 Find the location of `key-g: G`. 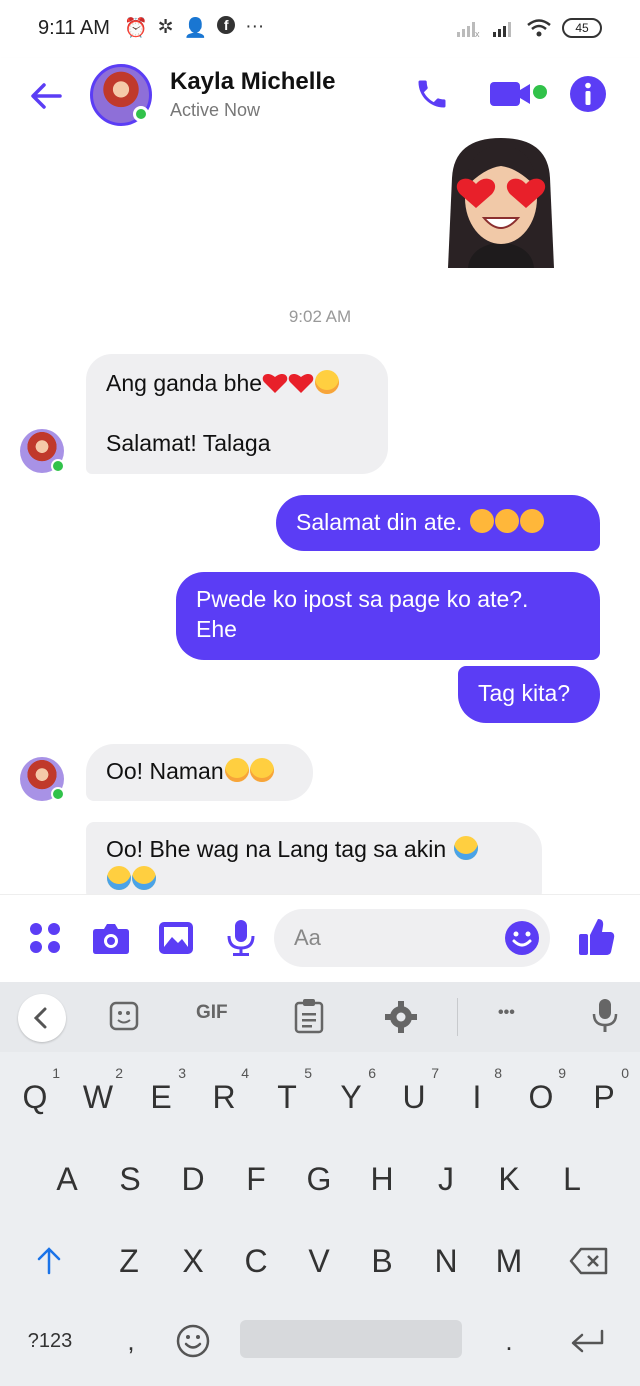

key-g: G is located at coordinates (319, 1179).